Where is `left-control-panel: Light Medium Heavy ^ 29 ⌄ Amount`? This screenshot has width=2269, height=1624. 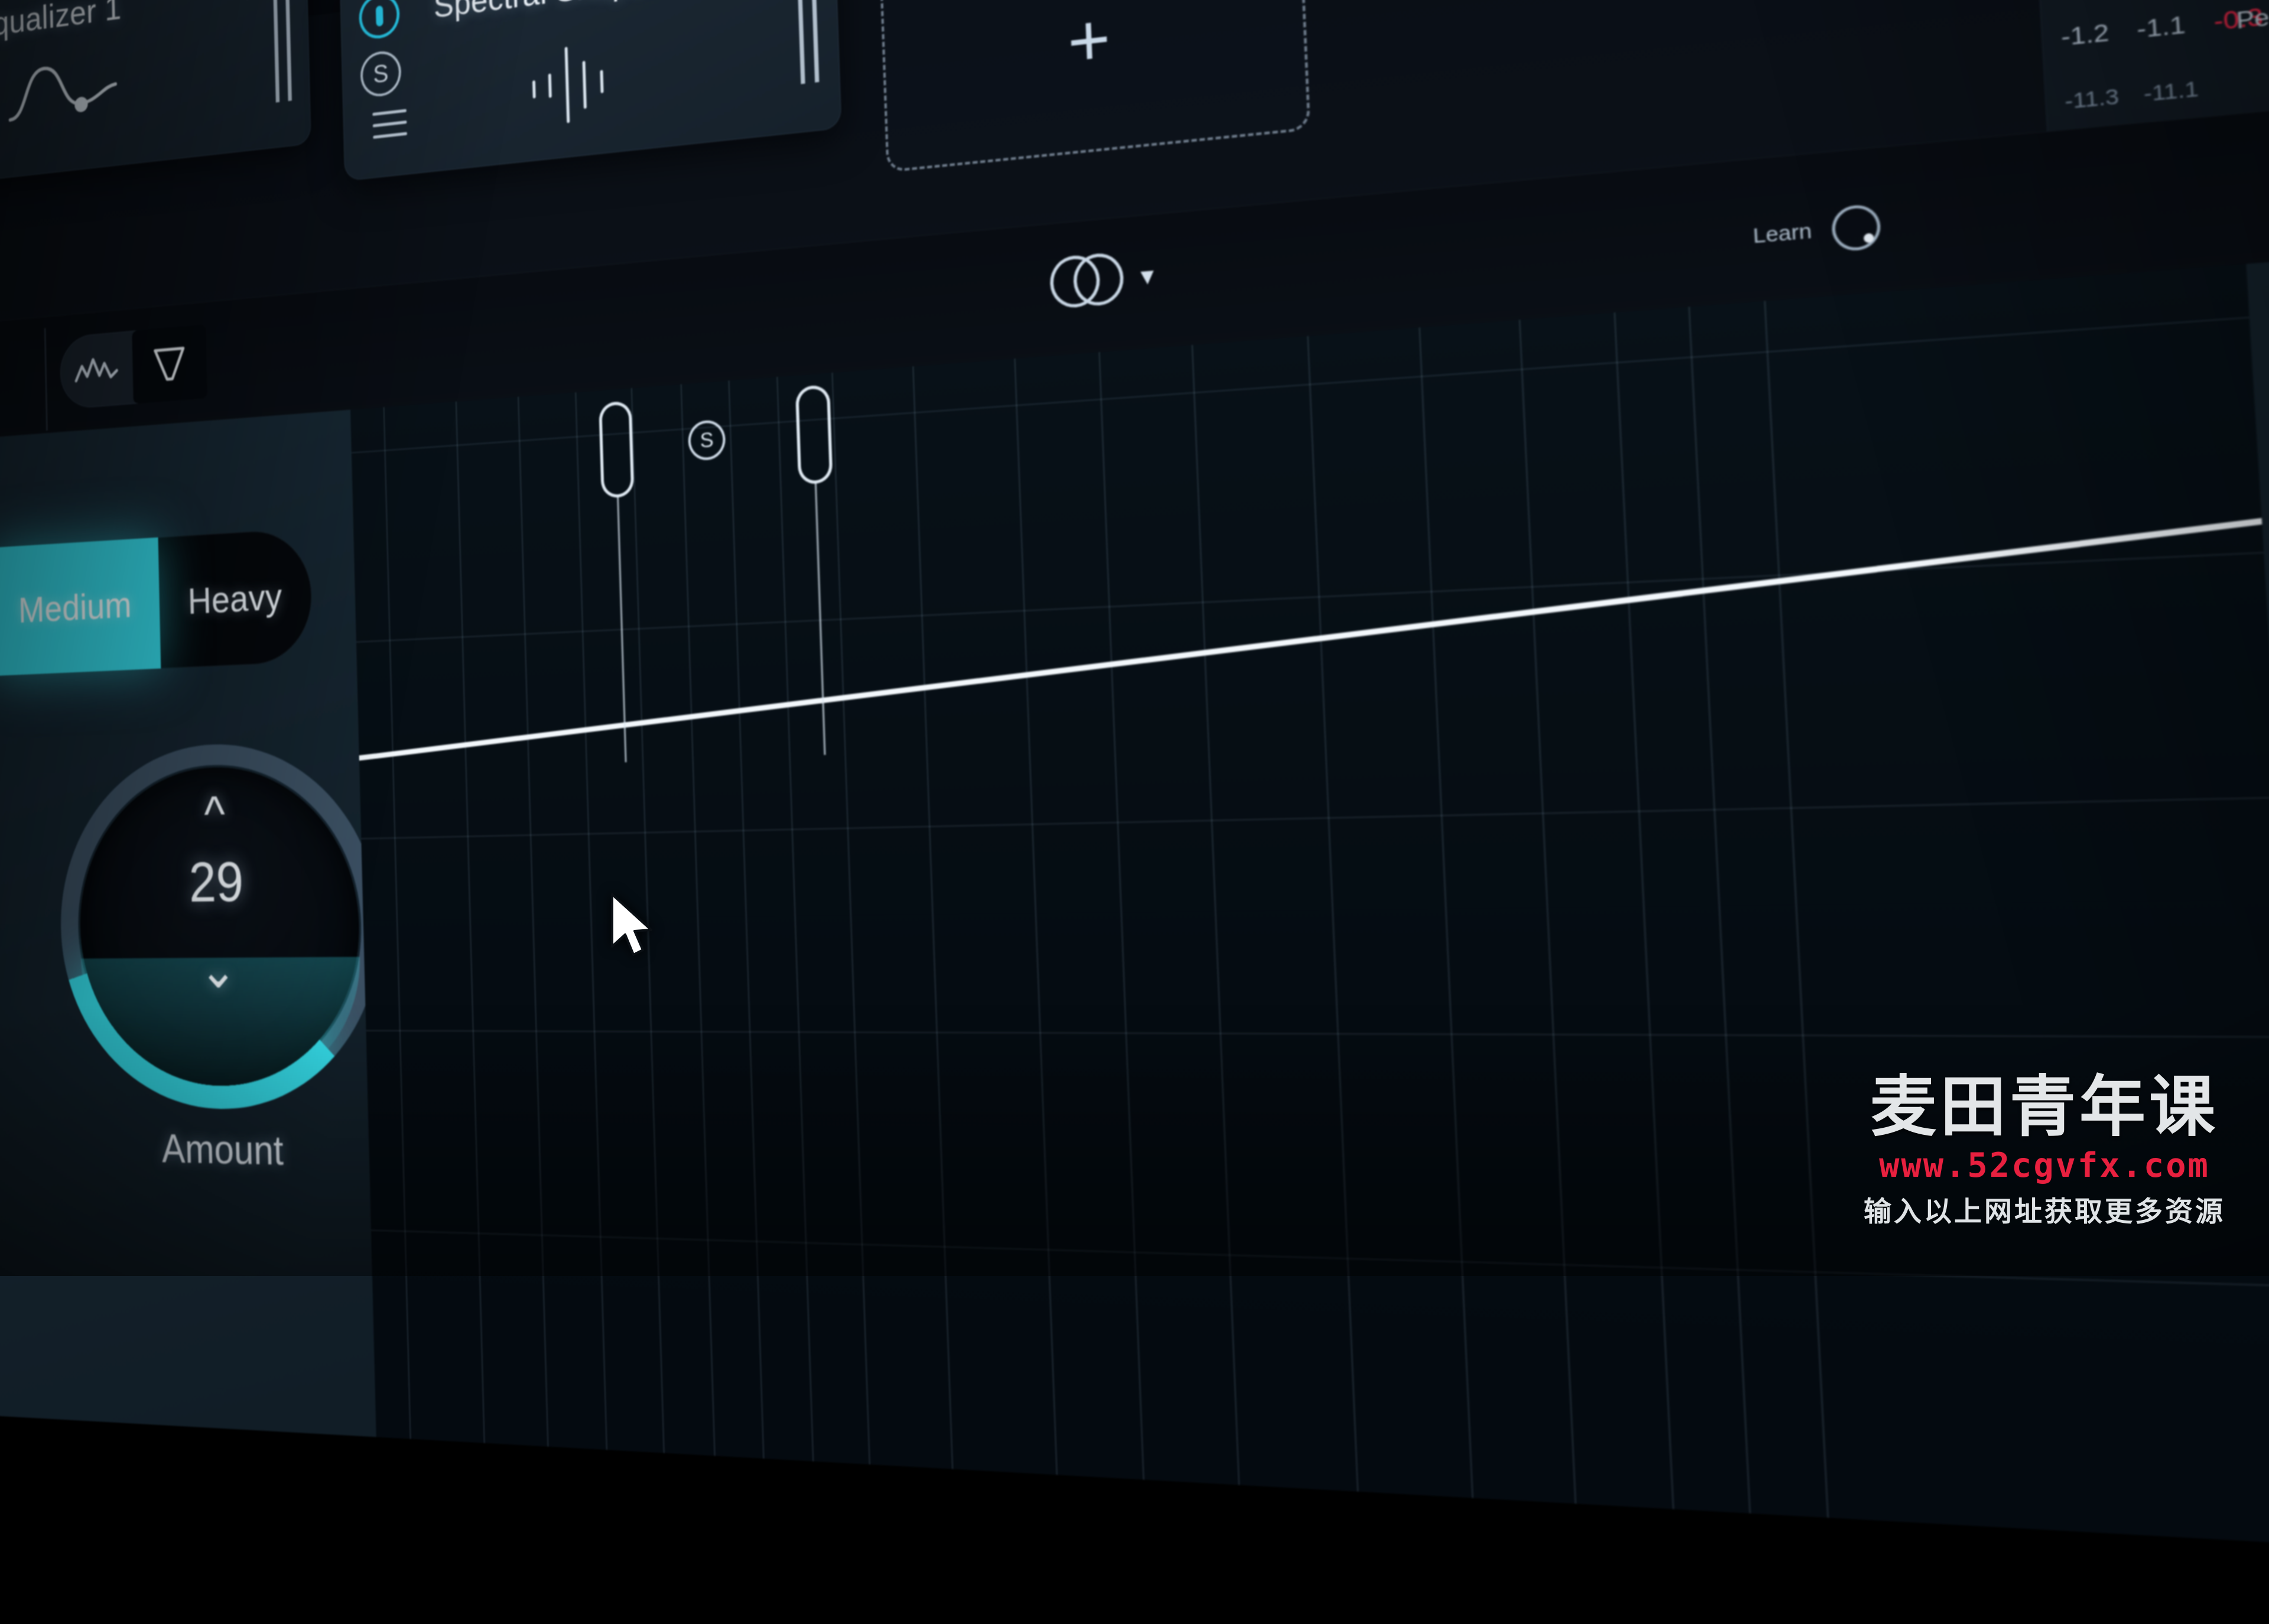 left-control-panel: Light Medium Heavy ^ 29 ⌄ Amount is located at coordinates (193, 923).